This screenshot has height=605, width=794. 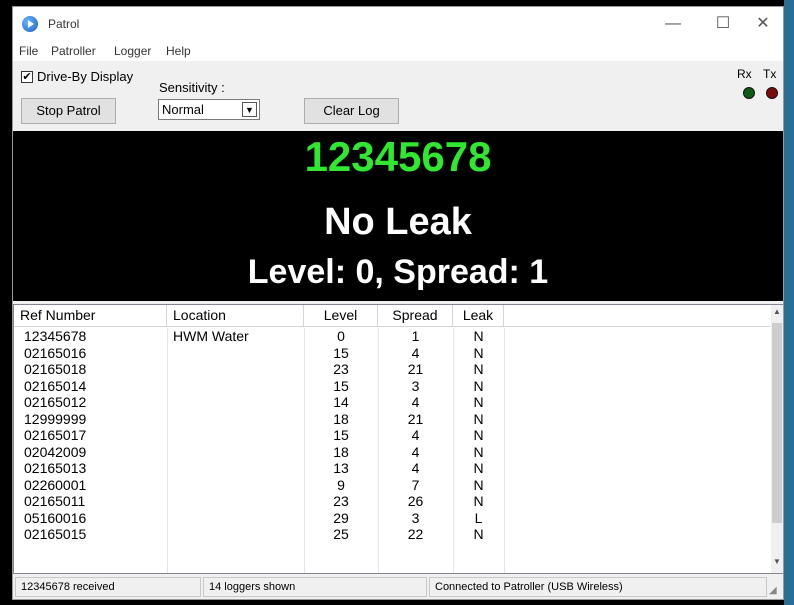 What do you see at coordinates (415, 316) in the screenshot?
I see `column-header-spread: Spread` at bounding box center [415, 316].